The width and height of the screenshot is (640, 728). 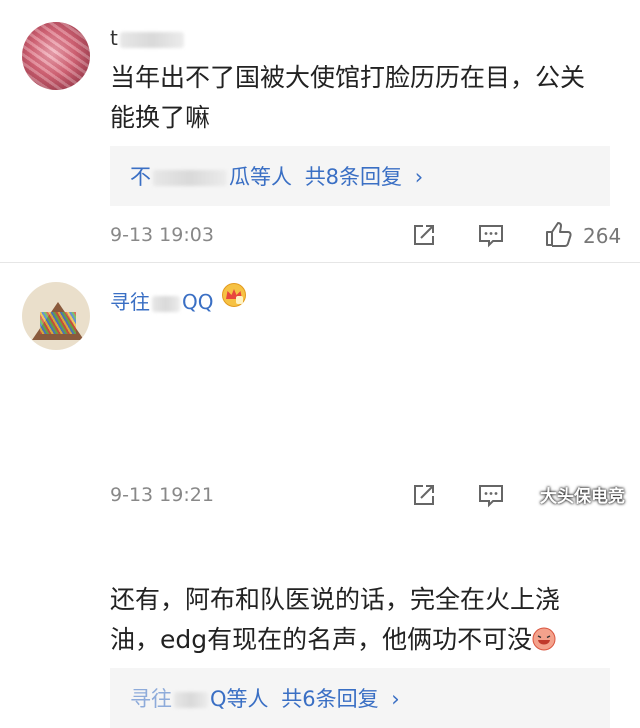 I want to click on username: t, so click(x=147, y=38).